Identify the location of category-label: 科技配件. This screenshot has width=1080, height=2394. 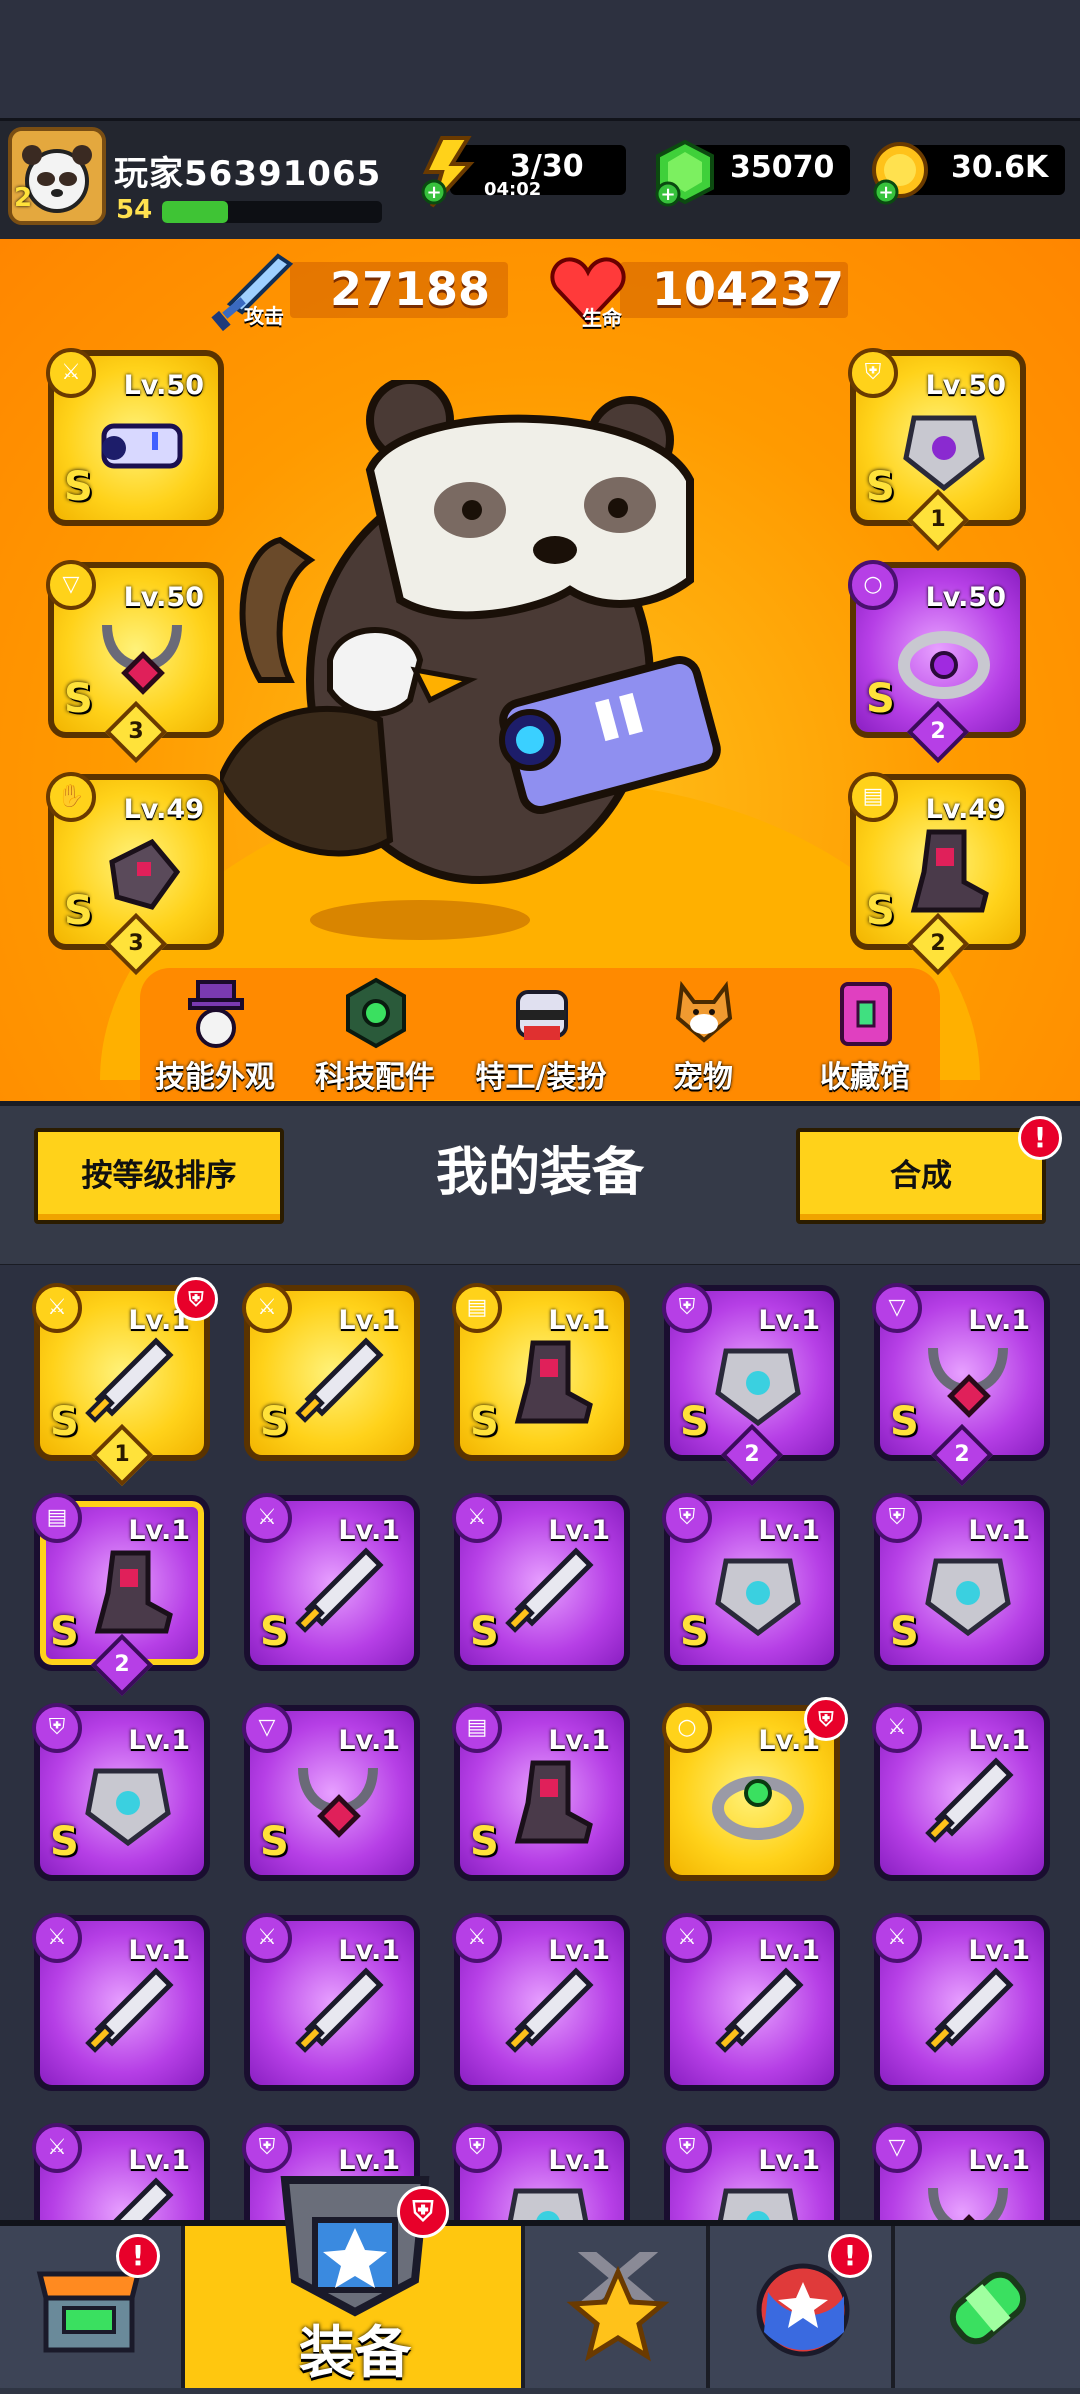
(375, 1077).